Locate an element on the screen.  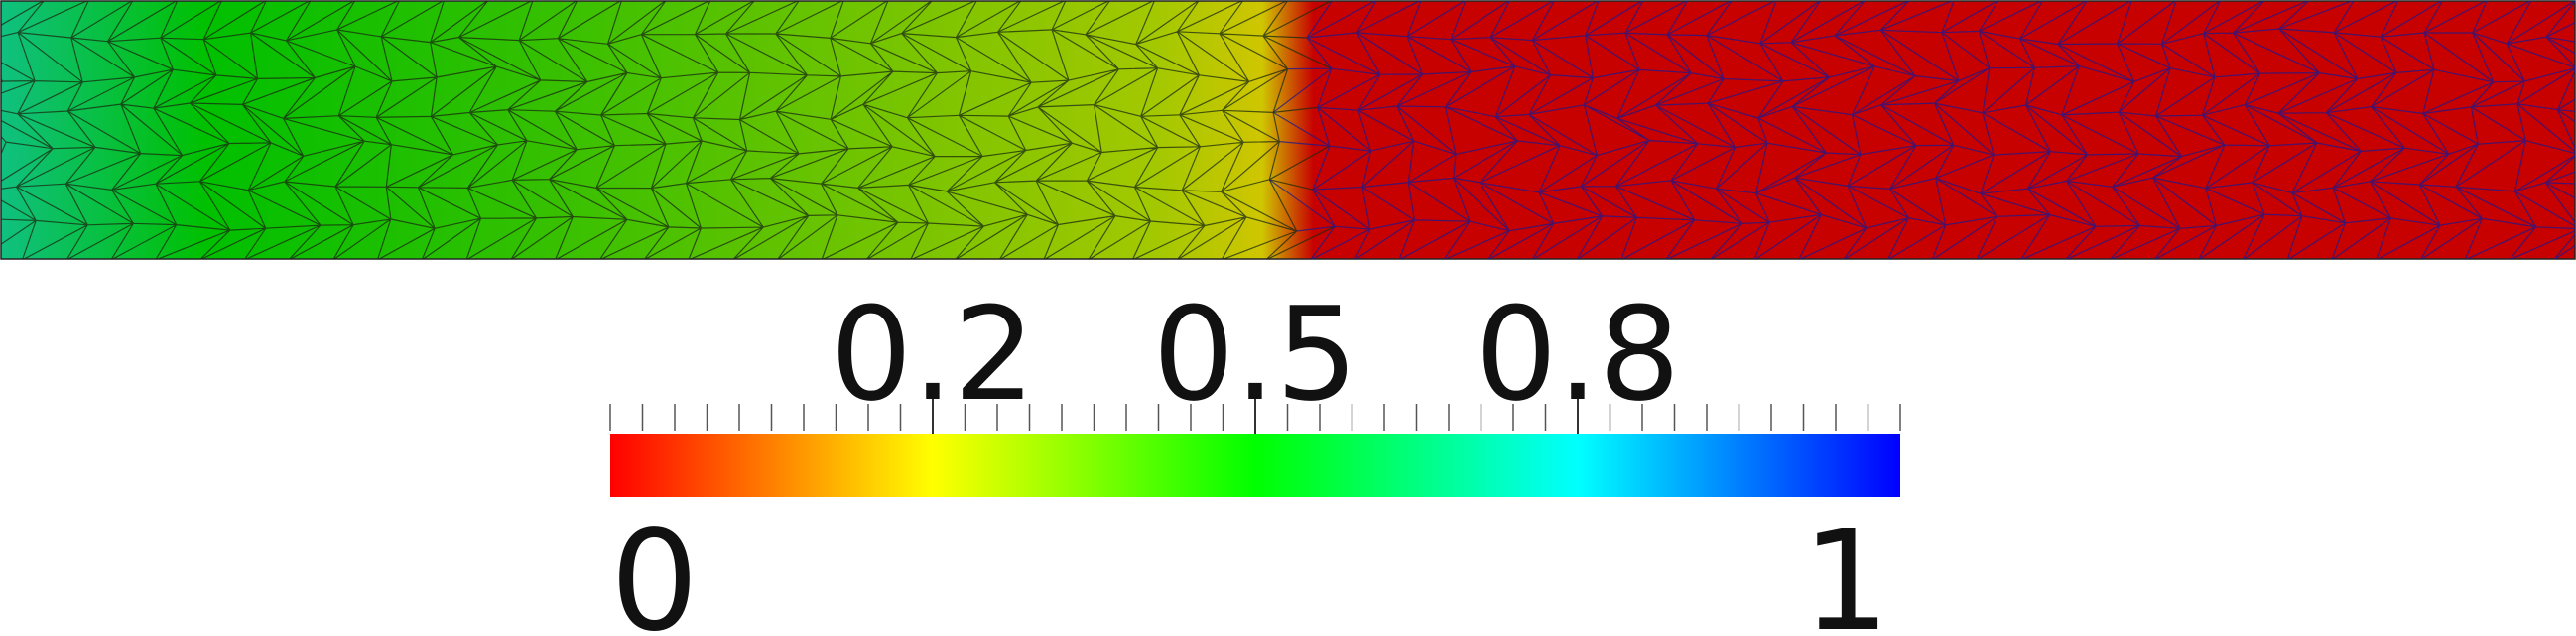
major-tick-label: 0.2 is located at coordinates (934, 354).